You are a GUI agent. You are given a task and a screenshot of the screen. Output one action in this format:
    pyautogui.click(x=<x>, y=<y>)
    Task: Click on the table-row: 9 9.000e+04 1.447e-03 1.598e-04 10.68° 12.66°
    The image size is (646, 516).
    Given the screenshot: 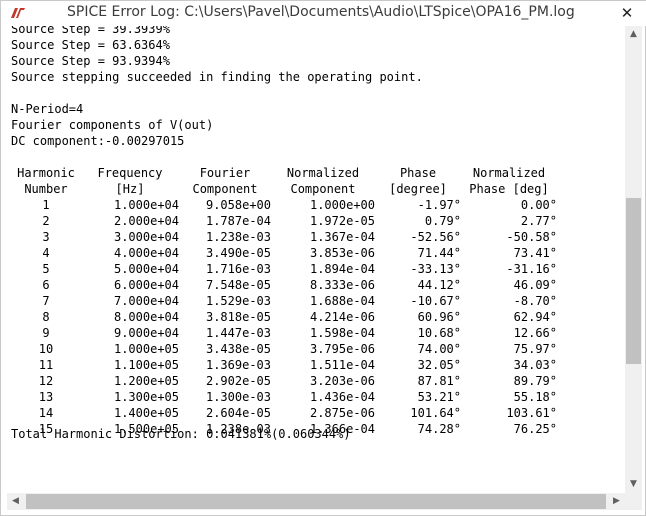 What is the action you would take?
    pyautogui.click(x=284, y=333)
    